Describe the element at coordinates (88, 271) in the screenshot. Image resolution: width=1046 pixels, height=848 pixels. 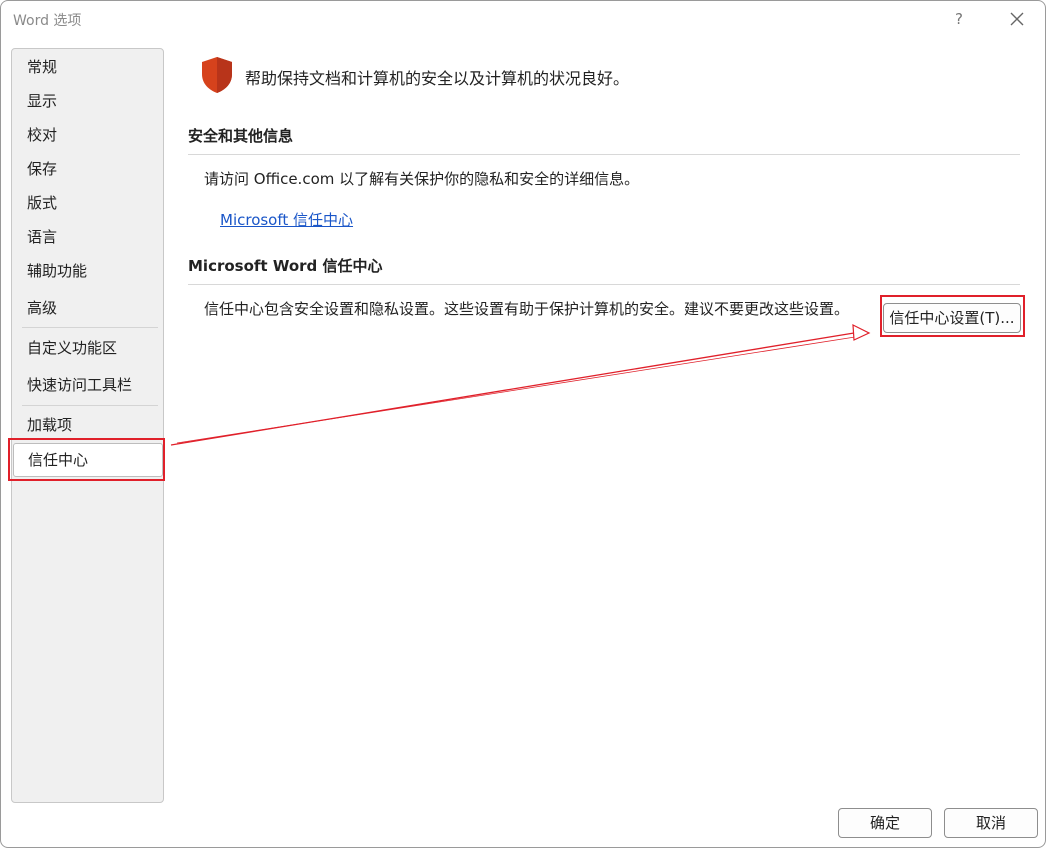
I see `sidebar-item-accessibility: 辅助功能` at that location.